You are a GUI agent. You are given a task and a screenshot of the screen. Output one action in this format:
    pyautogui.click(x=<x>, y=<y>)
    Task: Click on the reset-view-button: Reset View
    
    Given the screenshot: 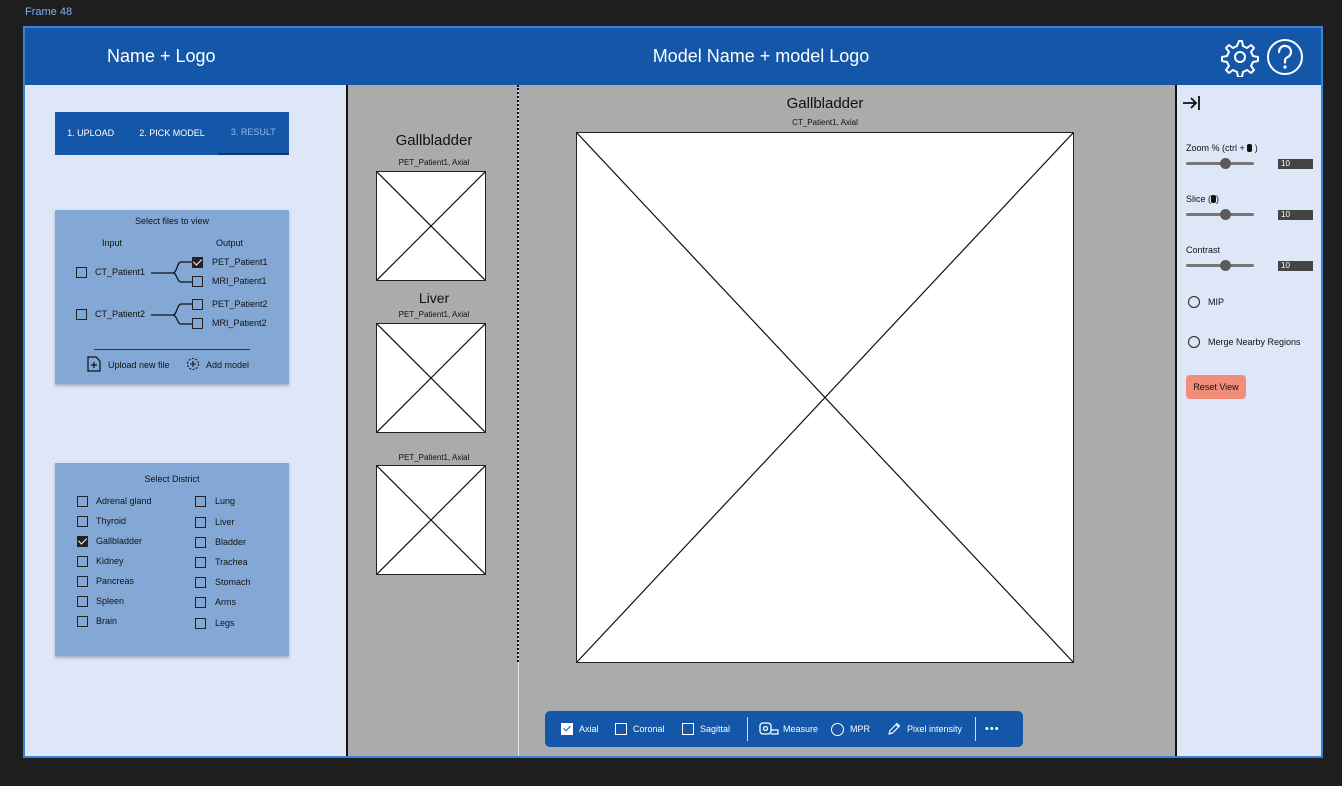 What is the action you would take?
    pyautogui.click(x=1216, y=387)
    